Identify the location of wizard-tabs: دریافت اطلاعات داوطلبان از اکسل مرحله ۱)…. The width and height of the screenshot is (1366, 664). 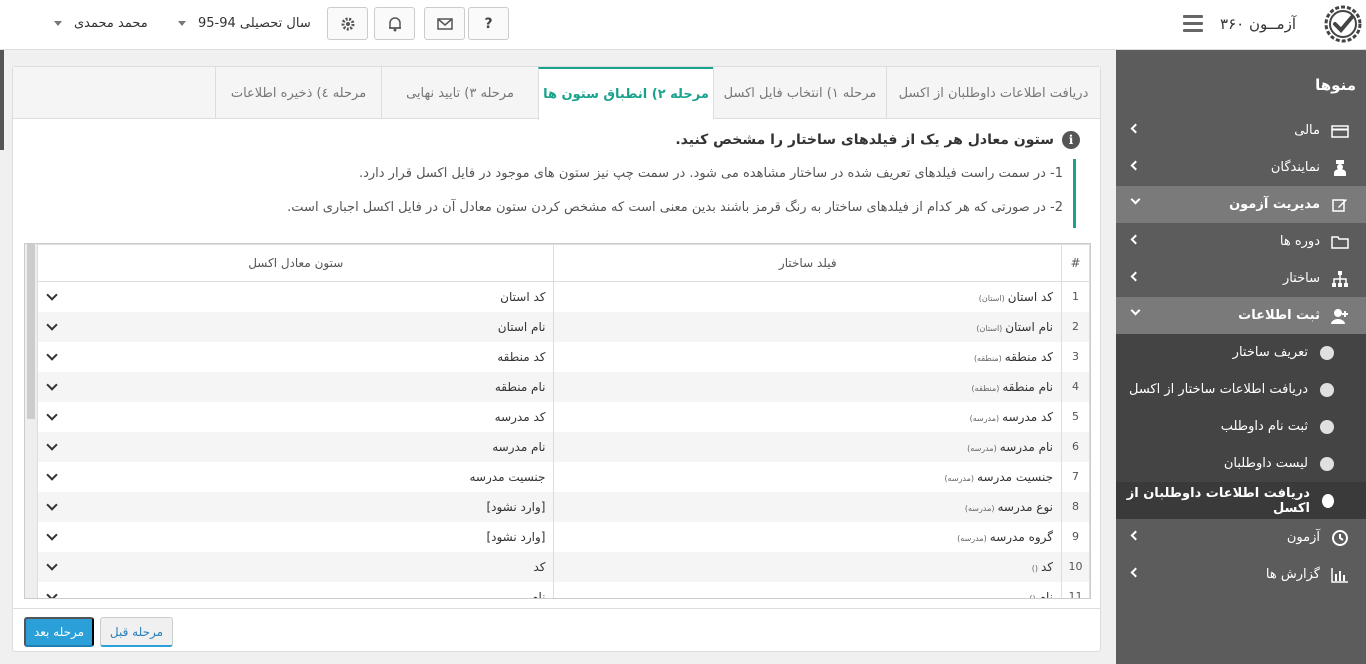
(556, 93).